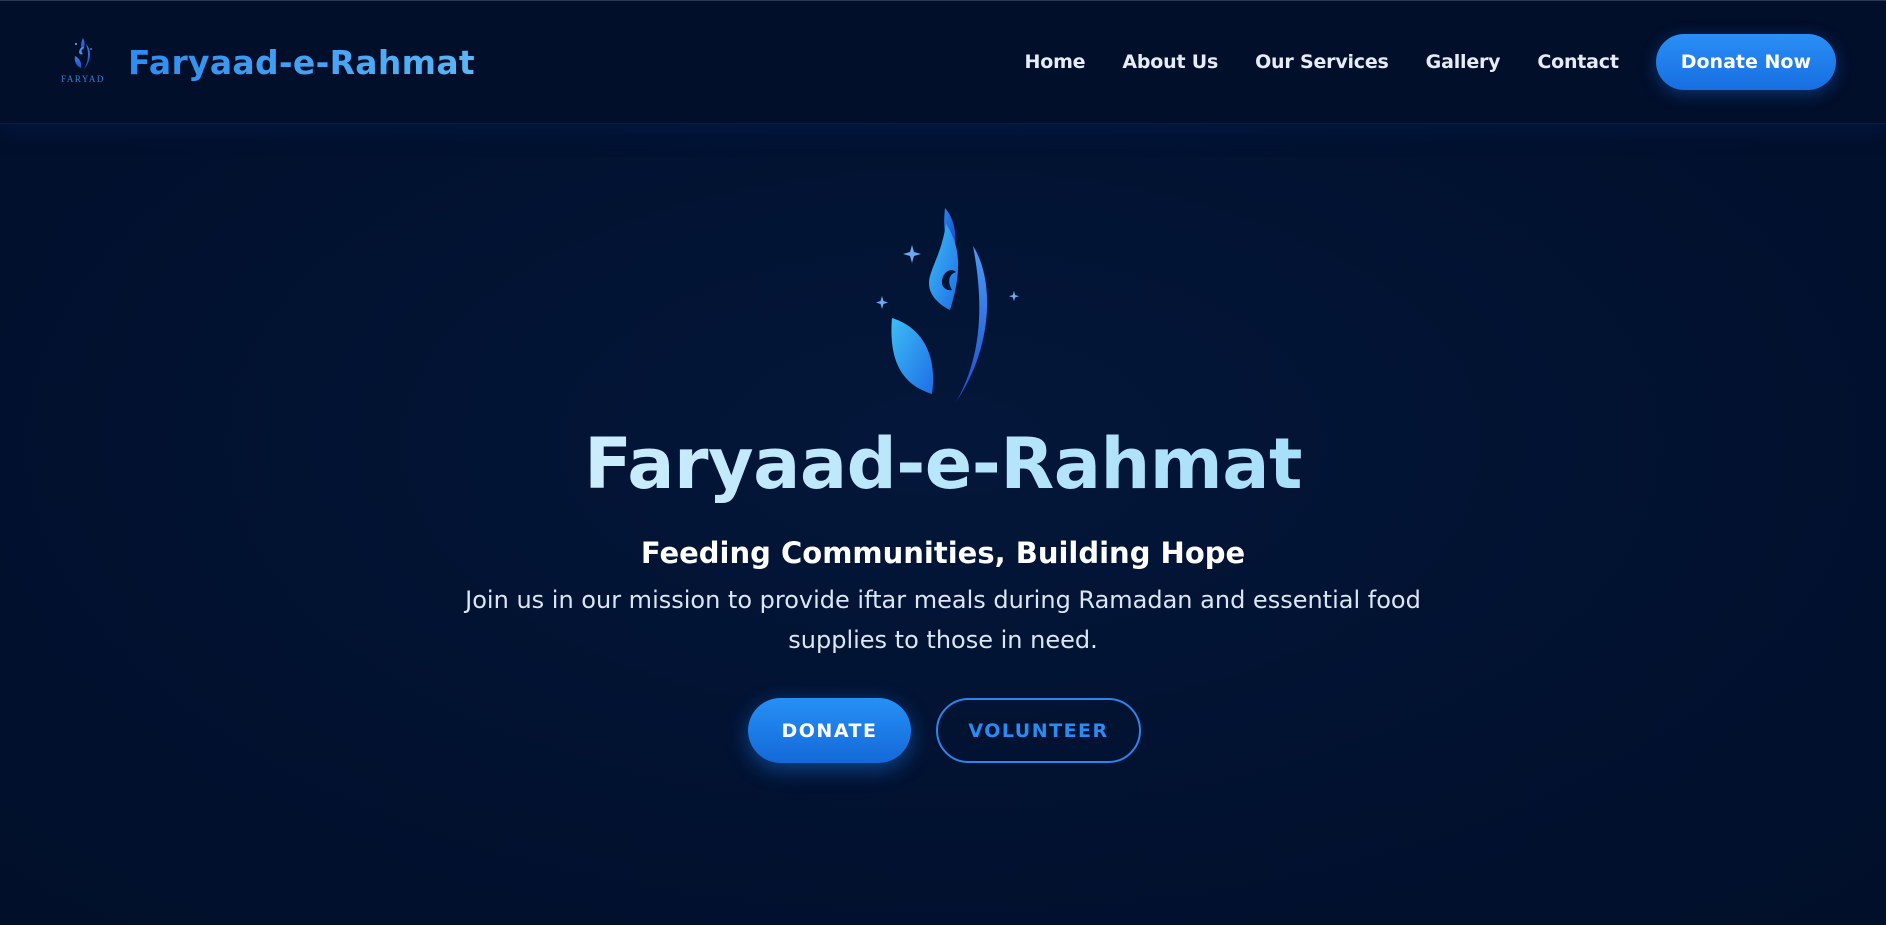  Describe the element at coordinates (1322, 62) in the screenshot. I see `nav-link-our-services: Our Services` at that location.